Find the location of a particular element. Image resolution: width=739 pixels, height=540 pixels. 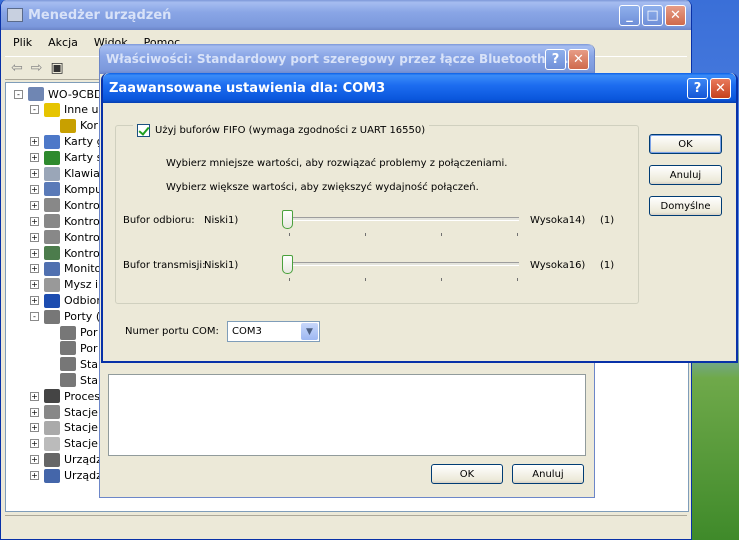

com-port-select: COM3 ▼ is located at coordinates (273, 331).